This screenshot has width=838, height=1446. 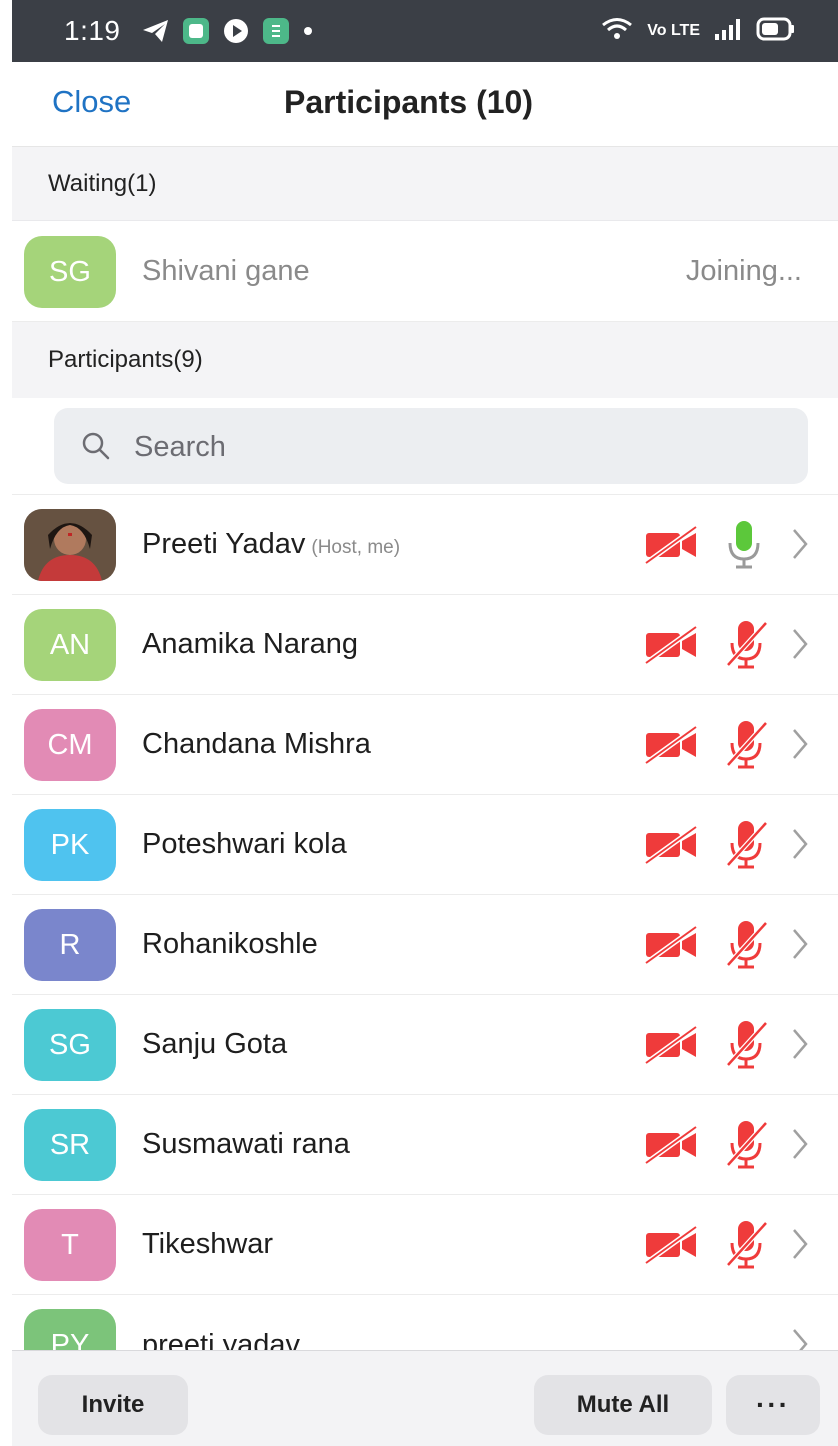 I want to click on participant-row: Preeti Yadav (Host, me), so click(x=425, y=545).